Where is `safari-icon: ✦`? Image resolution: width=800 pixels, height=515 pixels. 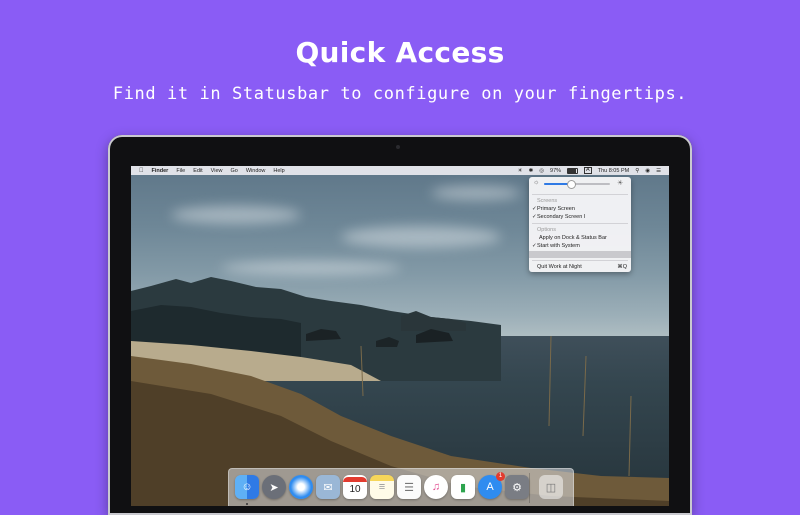
safari-icon: ✦ is located at coordinates (301, 487).